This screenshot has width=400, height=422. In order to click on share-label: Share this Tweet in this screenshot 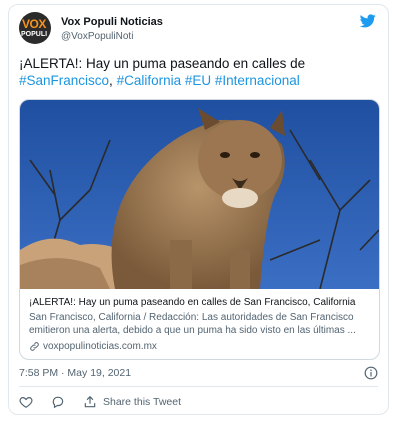, I will do `click(142, 402)`.